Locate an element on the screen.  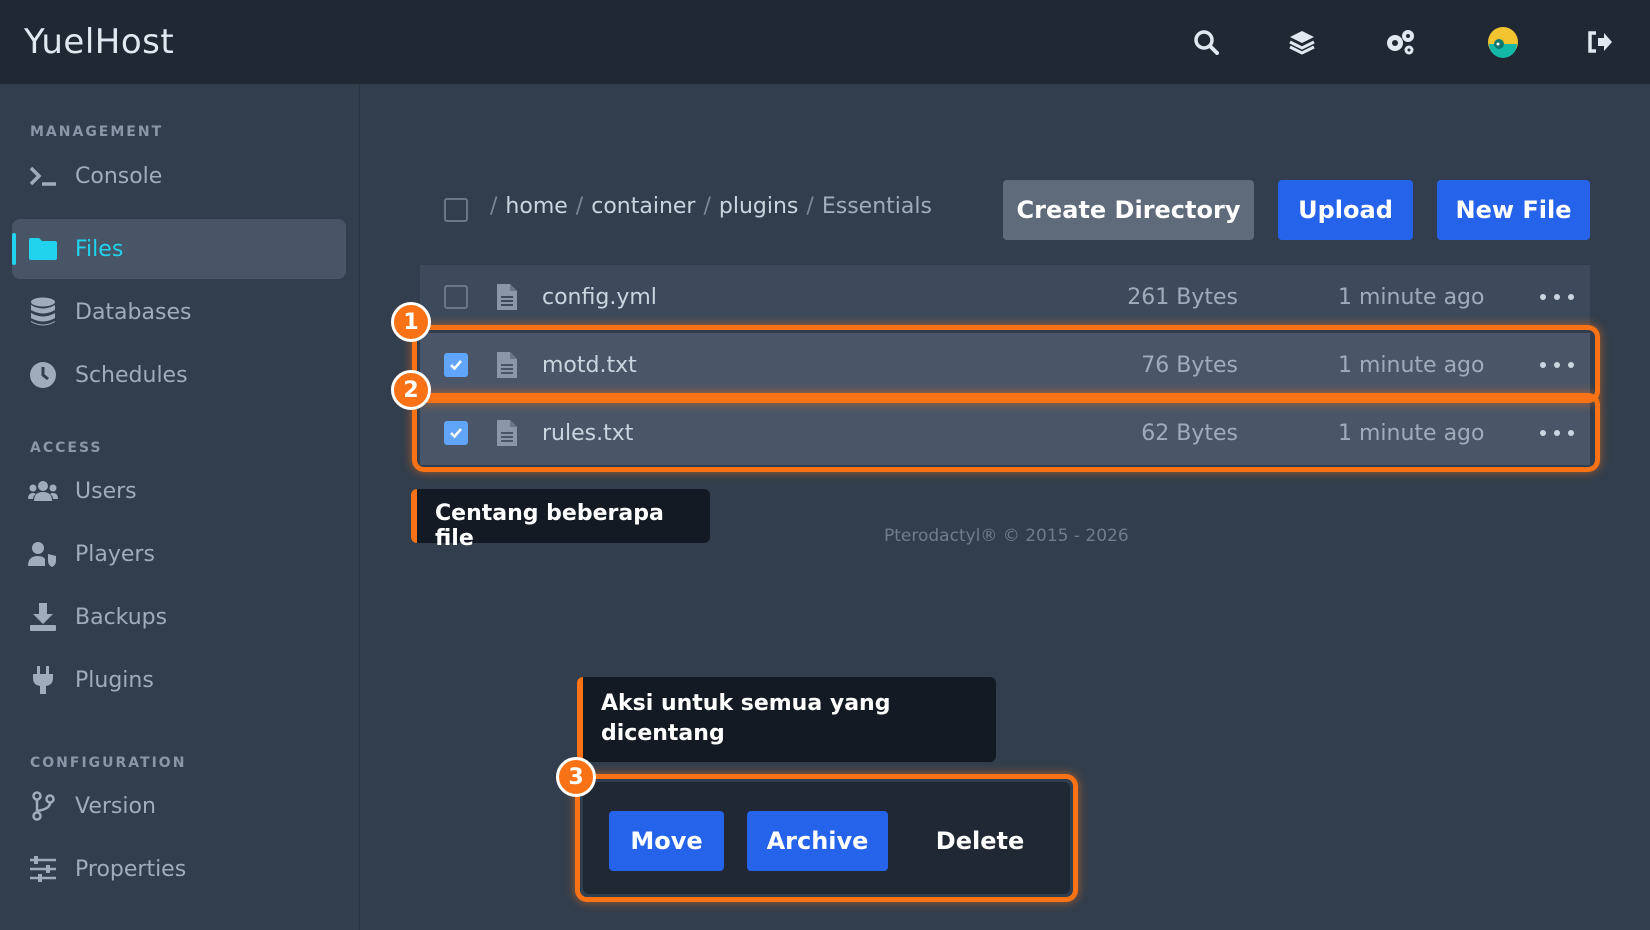
breadcrumb-plugins: plugins is located at coordinates (759, 206).